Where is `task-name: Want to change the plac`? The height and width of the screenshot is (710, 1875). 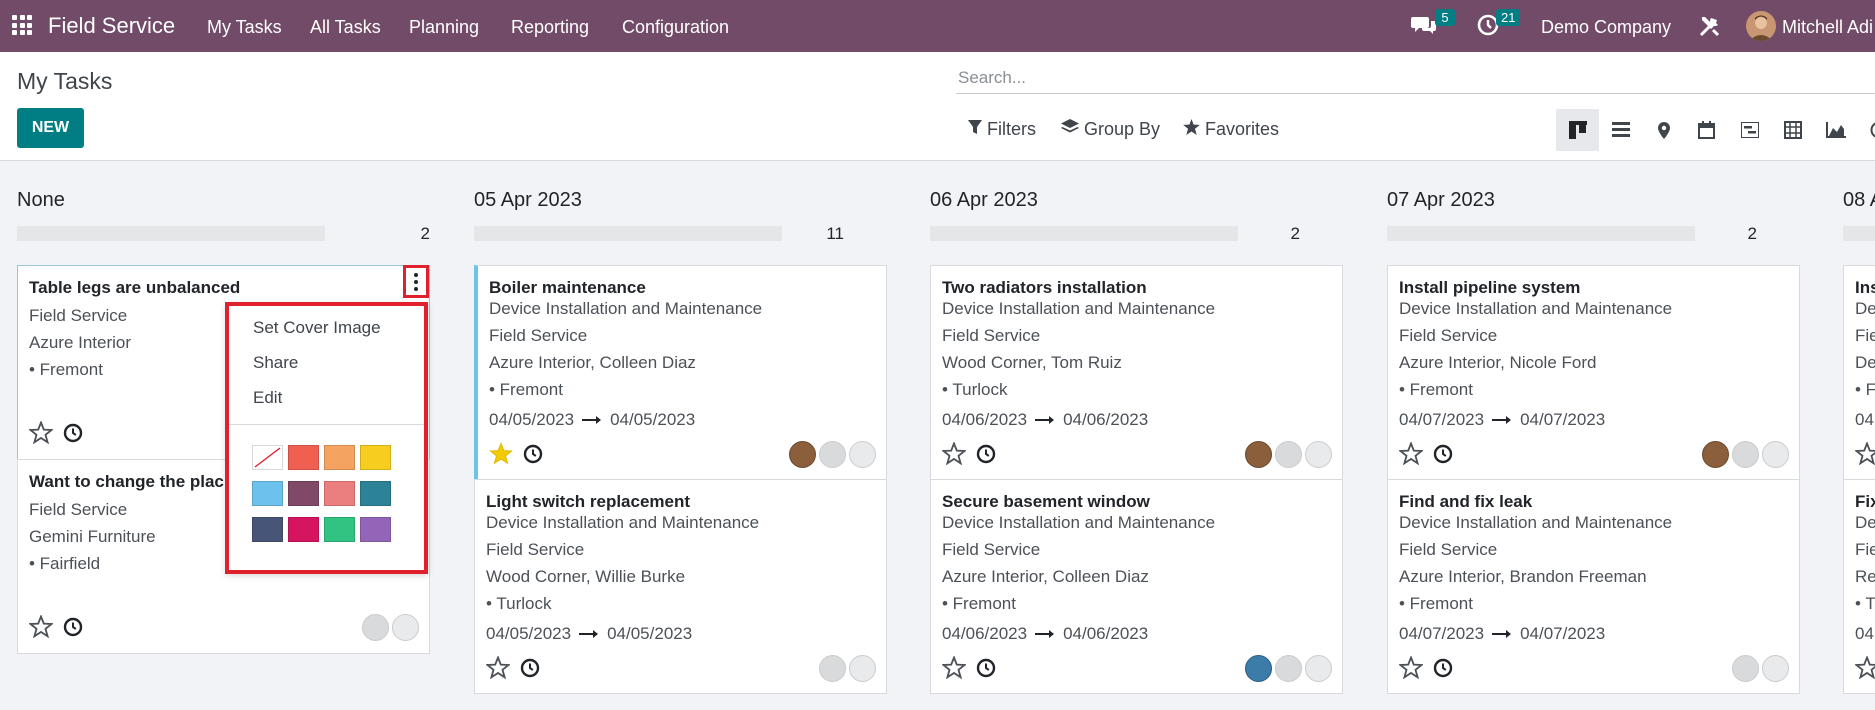 task-name: Want to change the plac is located at coordinates (126, 481).